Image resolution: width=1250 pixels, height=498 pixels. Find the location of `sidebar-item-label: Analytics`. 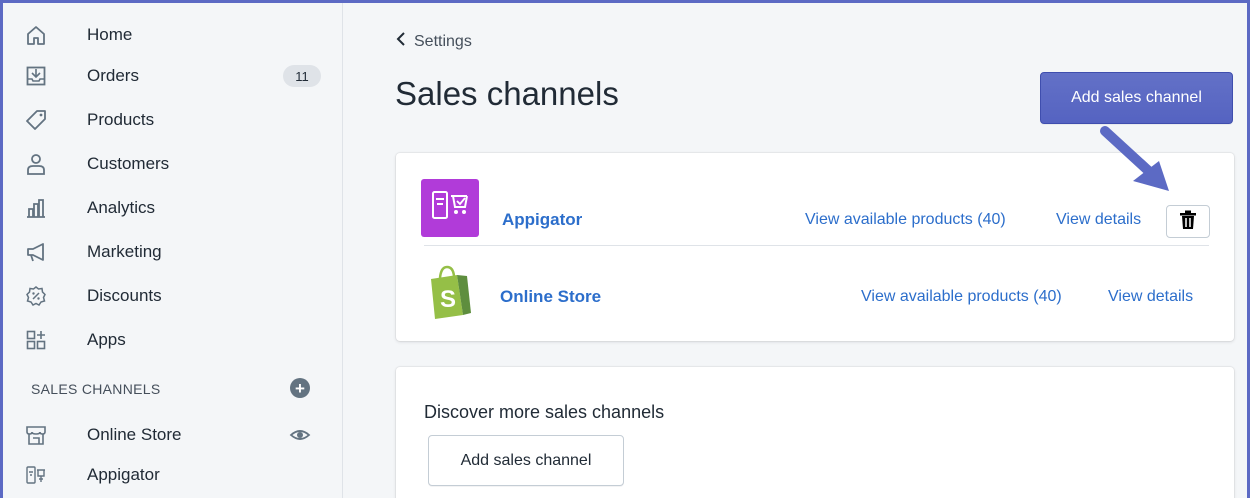

sidebar-item-label: Analytics is located at coordinates (121, 207).